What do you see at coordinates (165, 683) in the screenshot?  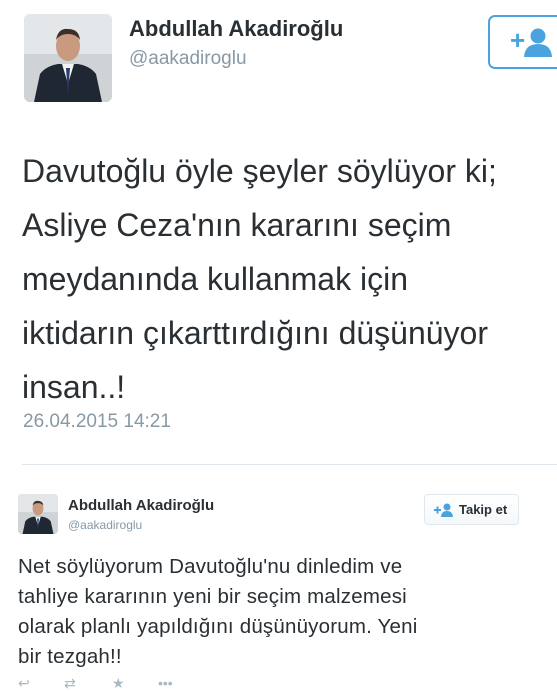 I see `more-icon: •••` at bounding box center [165, 683].